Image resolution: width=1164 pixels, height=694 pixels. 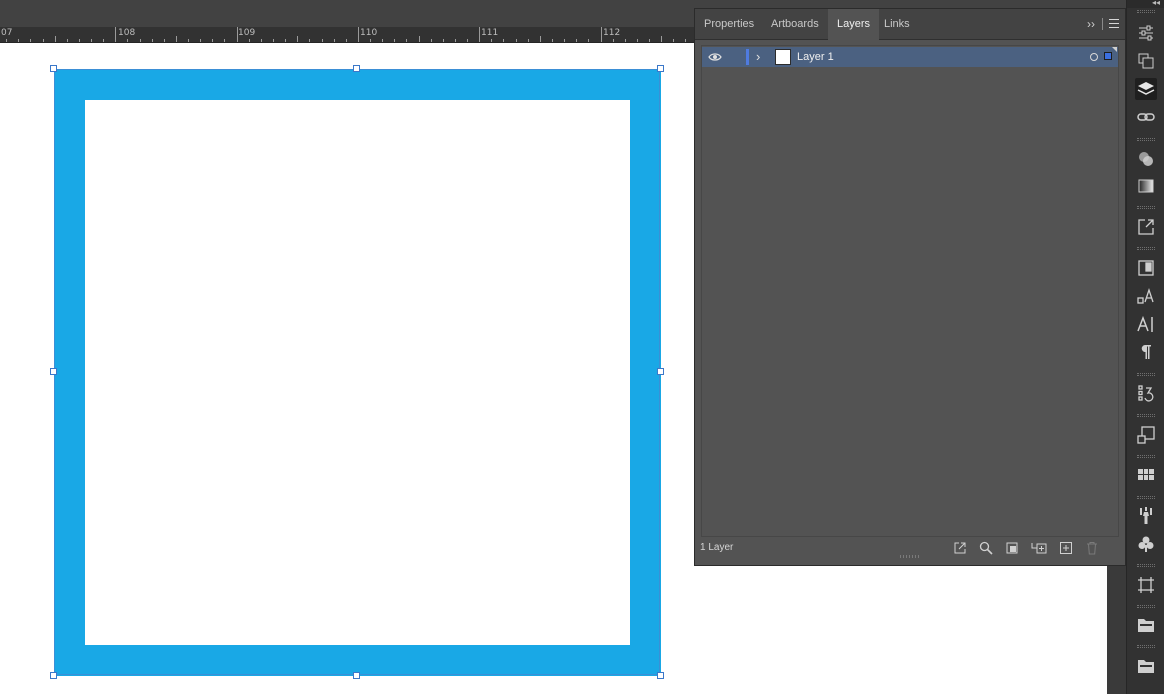 I want to click on links-panel-icon, so click(x=1146, y=117).